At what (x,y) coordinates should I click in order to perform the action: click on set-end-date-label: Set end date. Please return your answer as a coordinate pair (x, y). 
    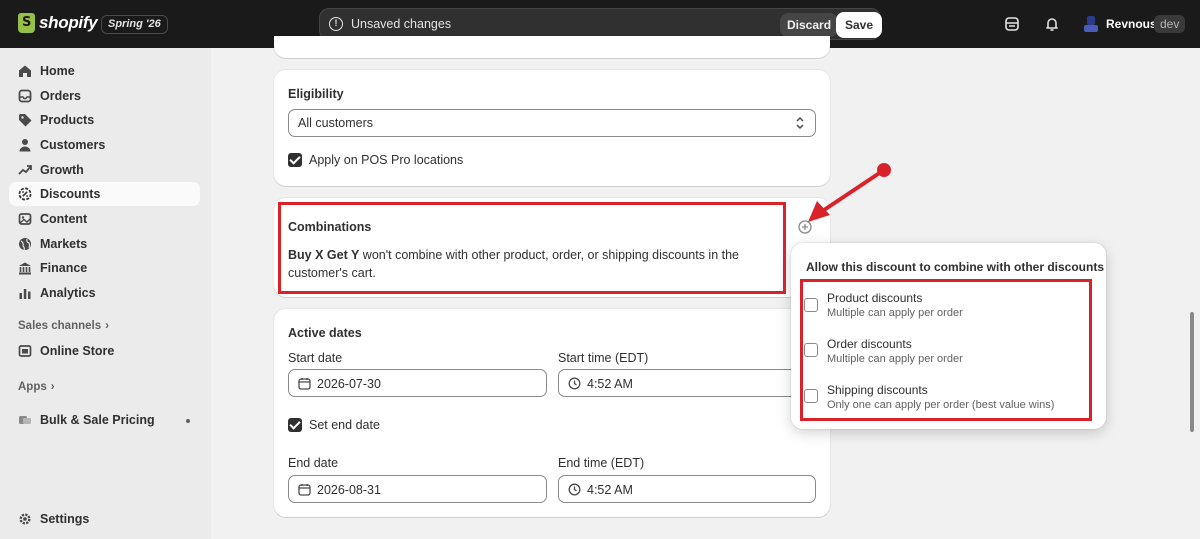
    Looking at the image, I should click on (344, 425).